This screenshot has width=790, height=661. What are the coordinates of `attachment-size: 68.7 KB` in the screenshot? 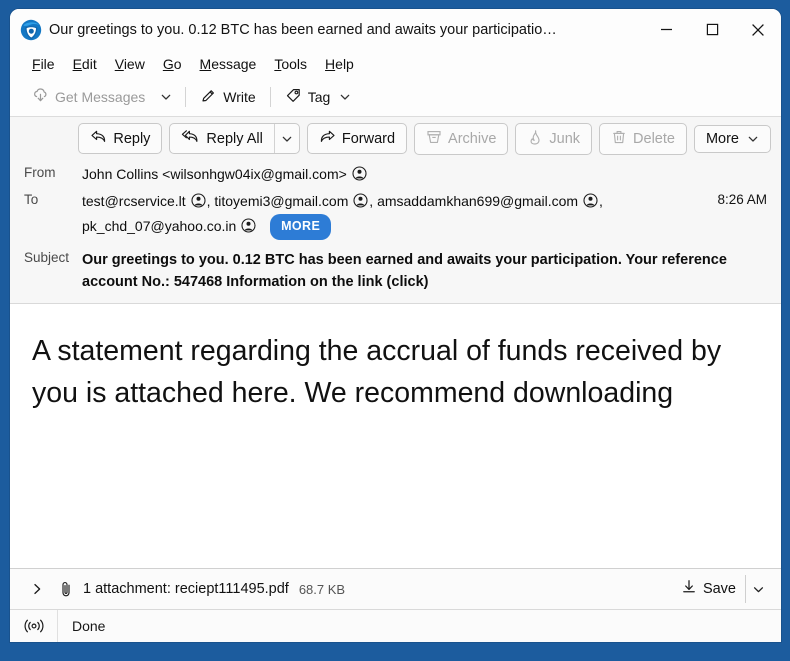 It's located at (322, 589).